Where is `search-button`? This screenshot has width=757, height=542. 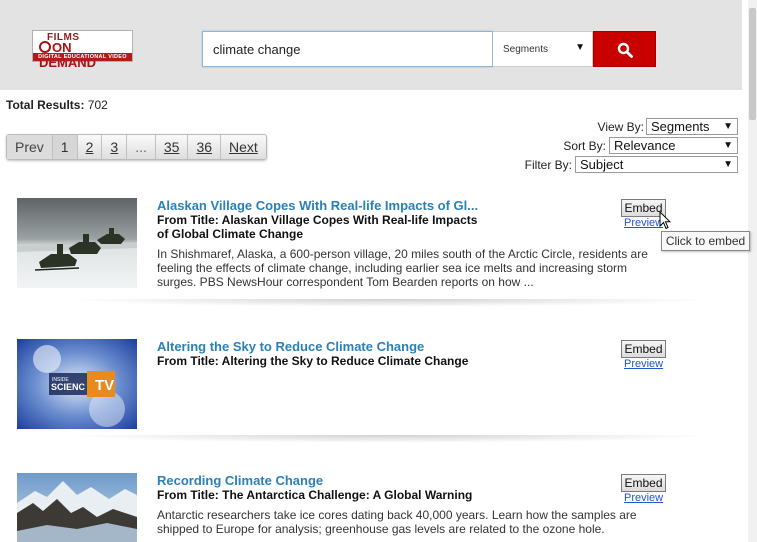
search-button is located at coordinates (624, 49).